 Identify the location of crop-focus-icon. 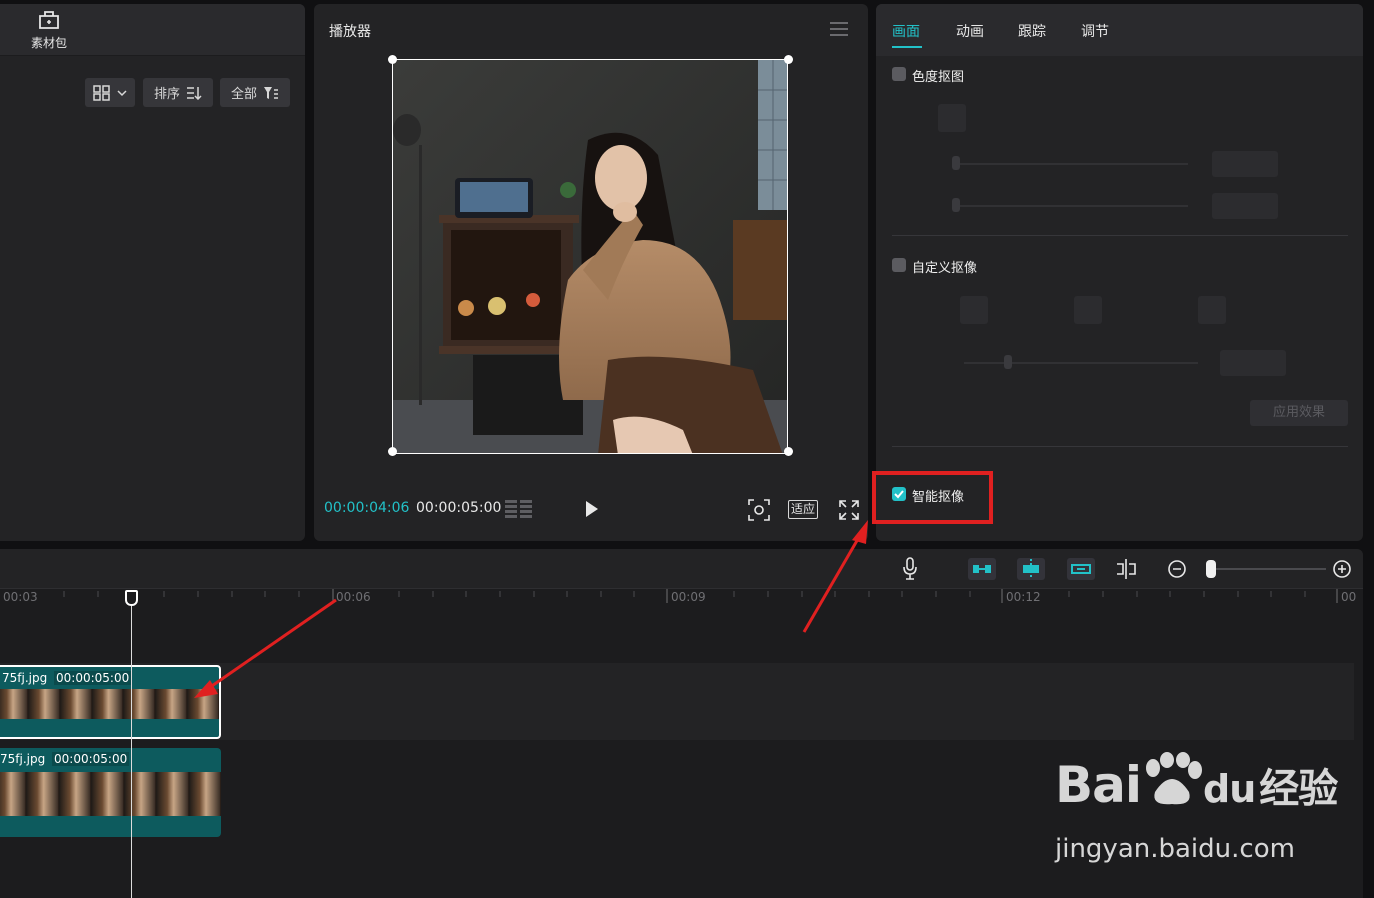
(759, 510).